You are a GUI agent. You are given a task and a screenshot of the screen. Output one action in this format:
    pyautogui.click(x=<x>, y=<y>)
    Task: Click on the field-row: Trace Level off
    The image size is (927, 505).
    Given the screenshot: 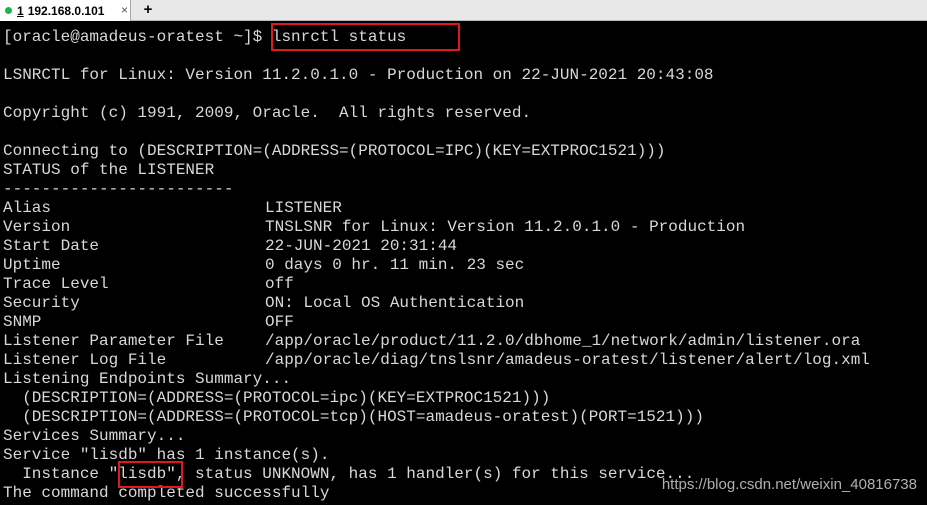 What is the action you would take?
    pyautogui.click(x=148, y=284)
    